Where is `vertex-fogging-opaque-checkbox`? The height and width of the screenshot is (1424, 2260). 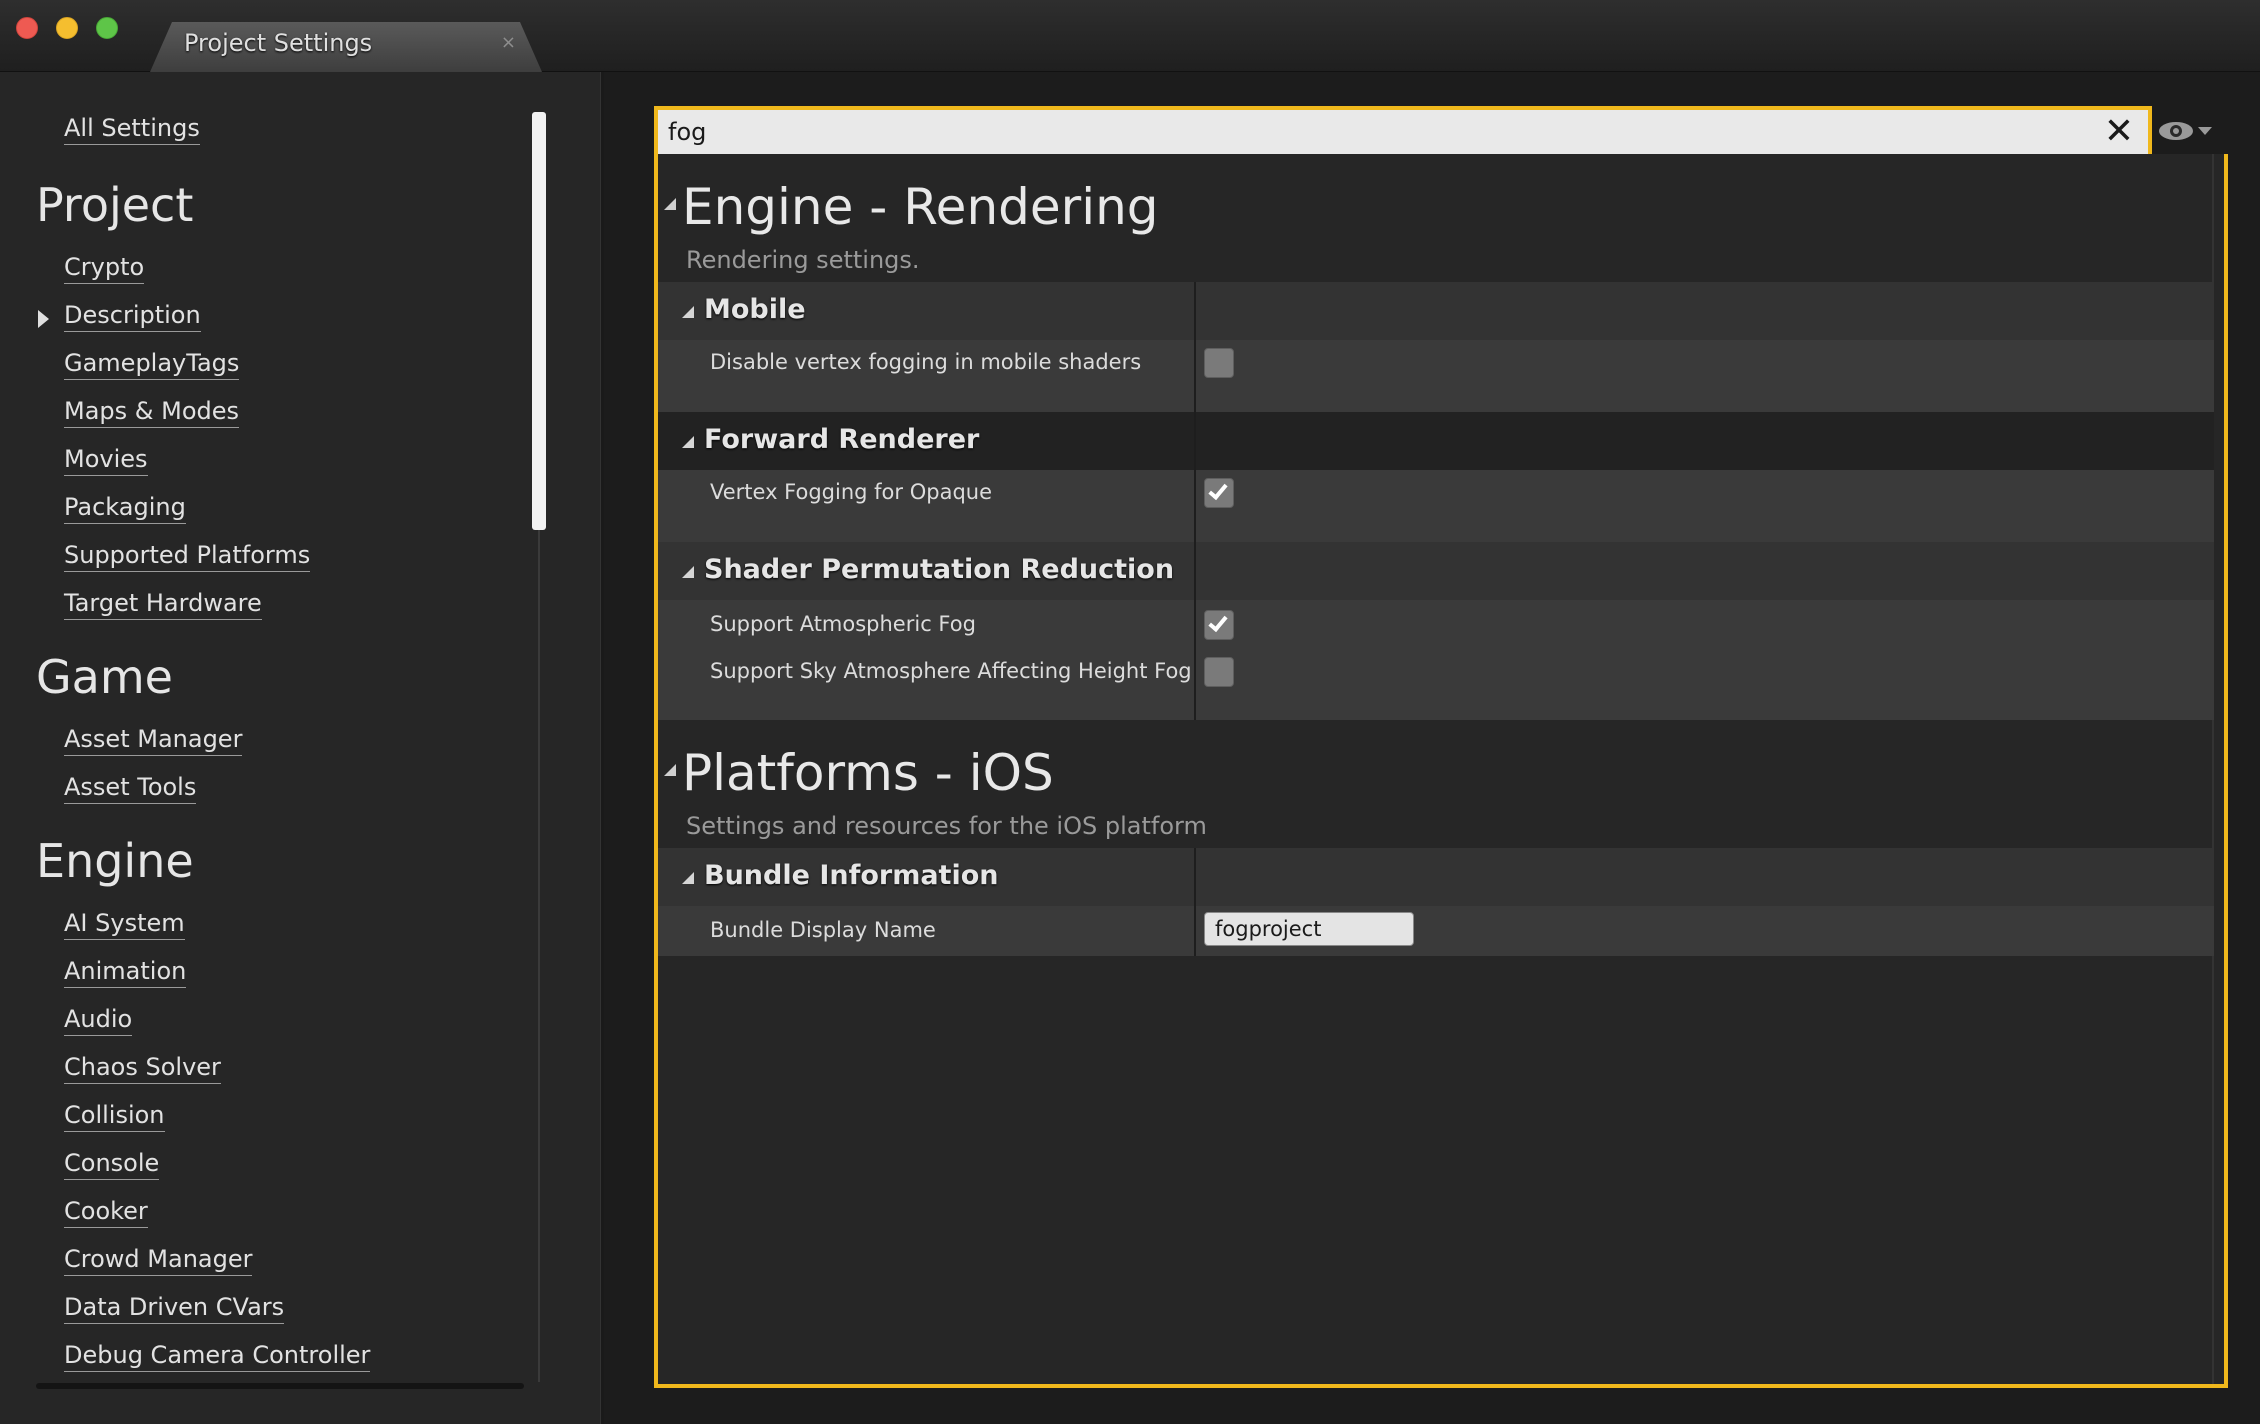
vertex-fogging-opaque-checkbox is located at coordinates (1219, 493).